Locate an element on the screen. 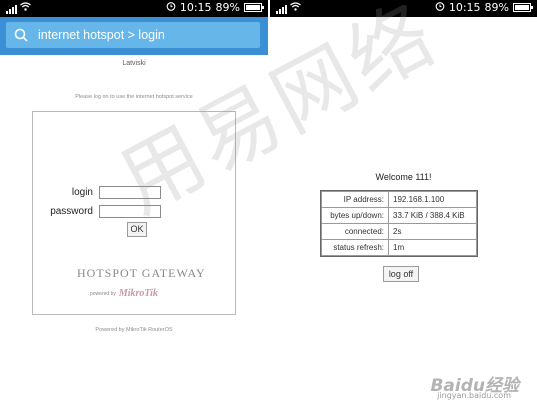 The height and width of the screenshot is (418, 537). powered-by-text: powered by is located at coordinates (103, 293).